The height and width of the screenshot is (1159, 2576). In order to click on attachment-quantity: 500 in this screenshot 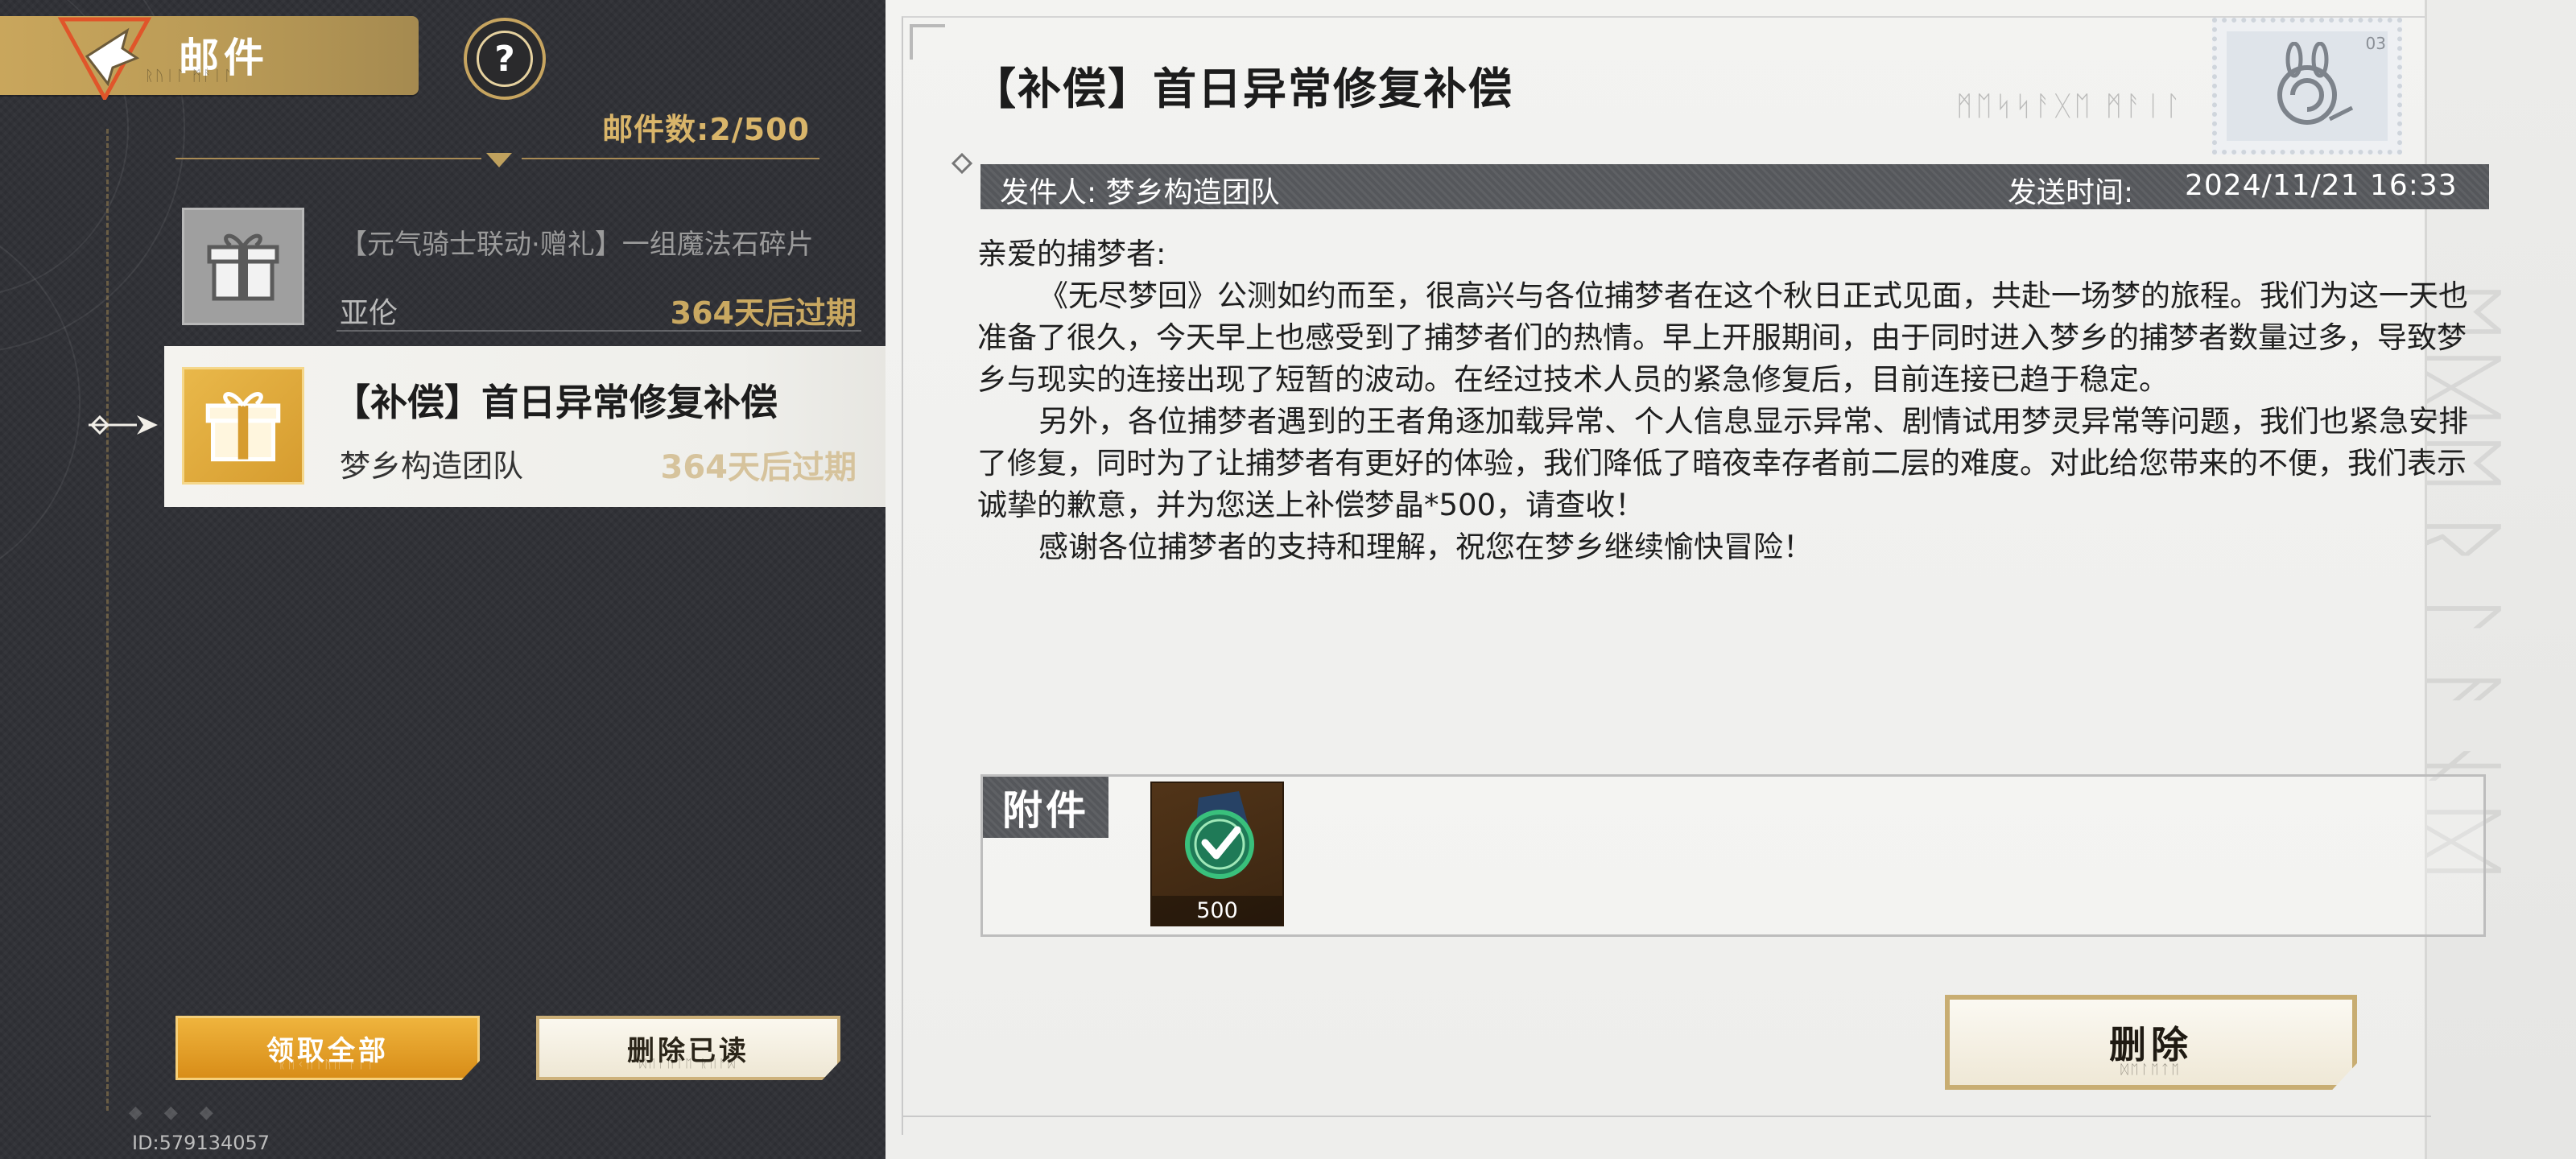, I will do `click(1217, 910)`.